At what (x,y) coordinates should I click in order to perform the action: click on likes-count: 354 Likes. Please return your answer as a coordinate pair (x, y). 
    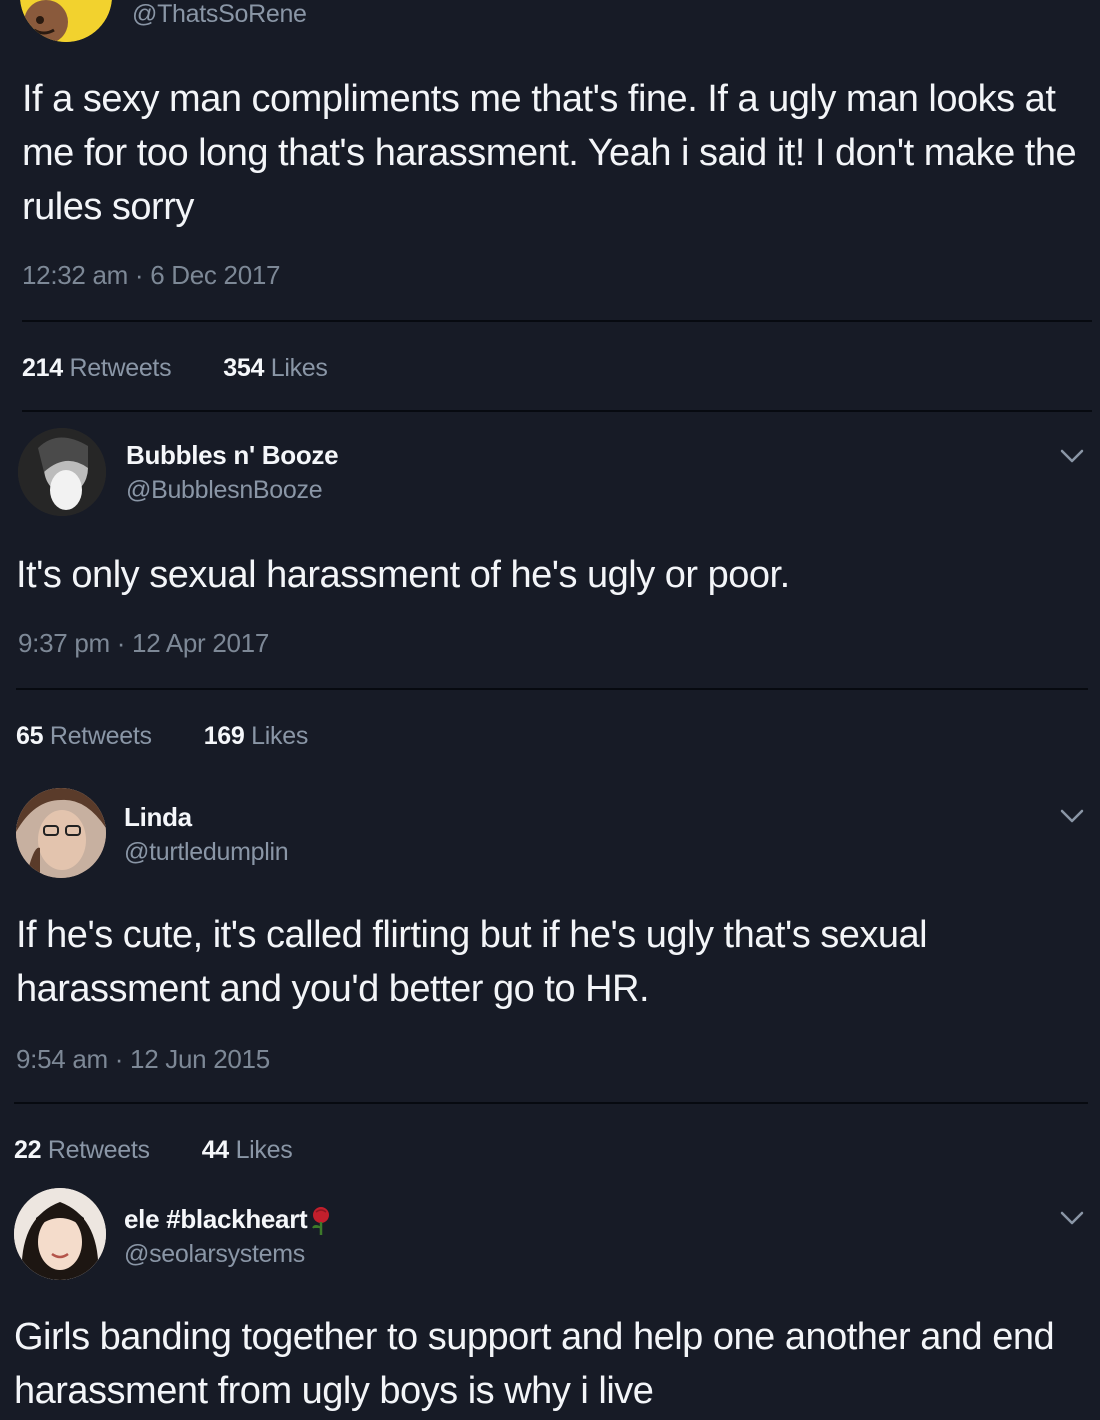
    Looking at the image, I should click on (275, 368).